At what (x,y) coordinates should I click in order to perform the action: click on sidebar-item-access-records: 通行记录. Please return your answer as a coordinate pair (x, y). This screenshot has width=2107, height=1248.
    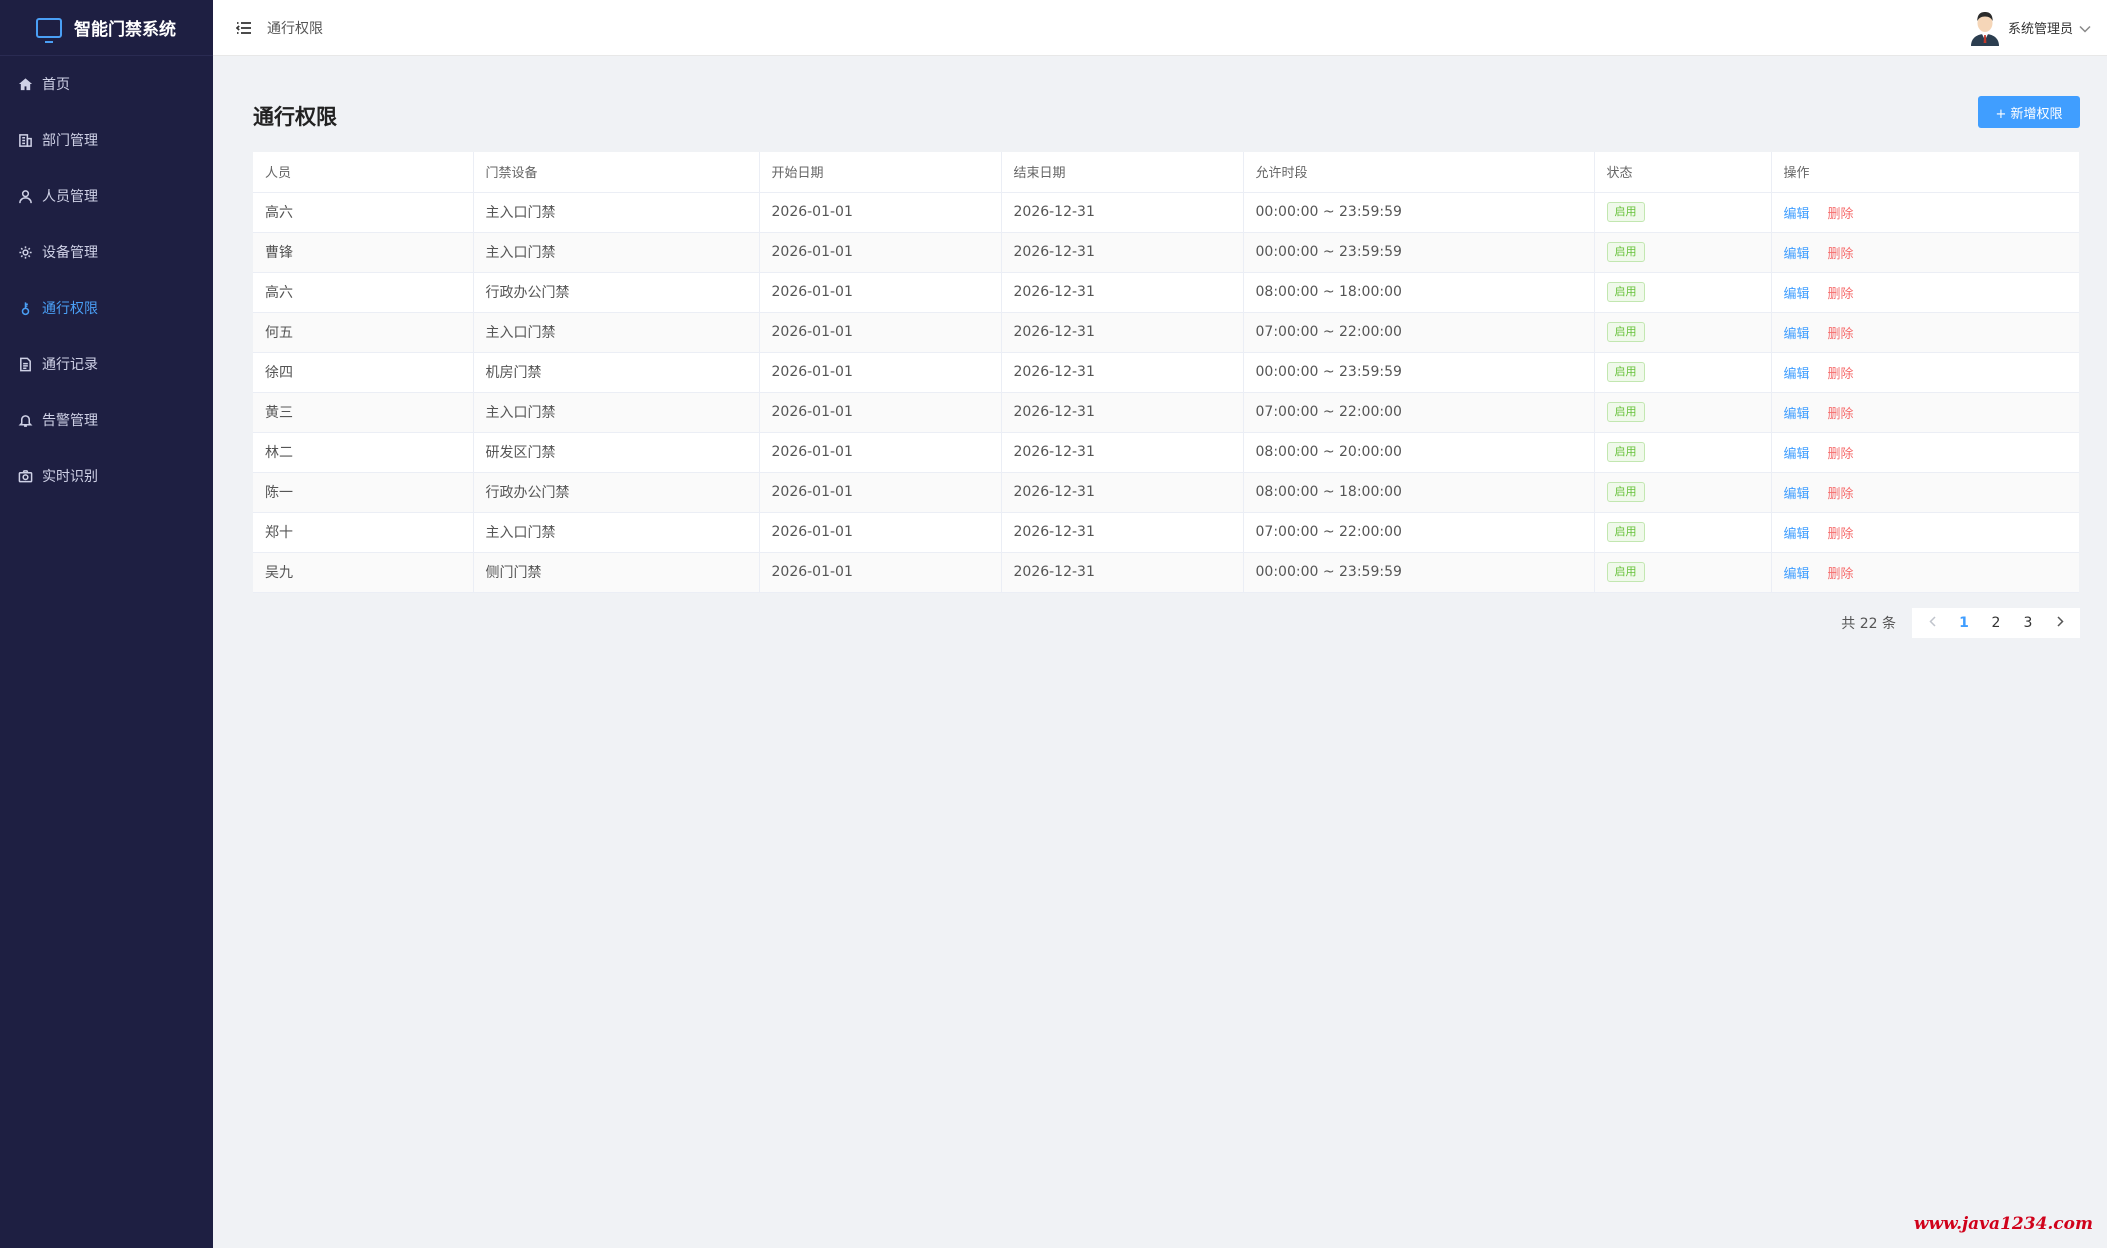
    Looking at the image, I should click on (106, 364).